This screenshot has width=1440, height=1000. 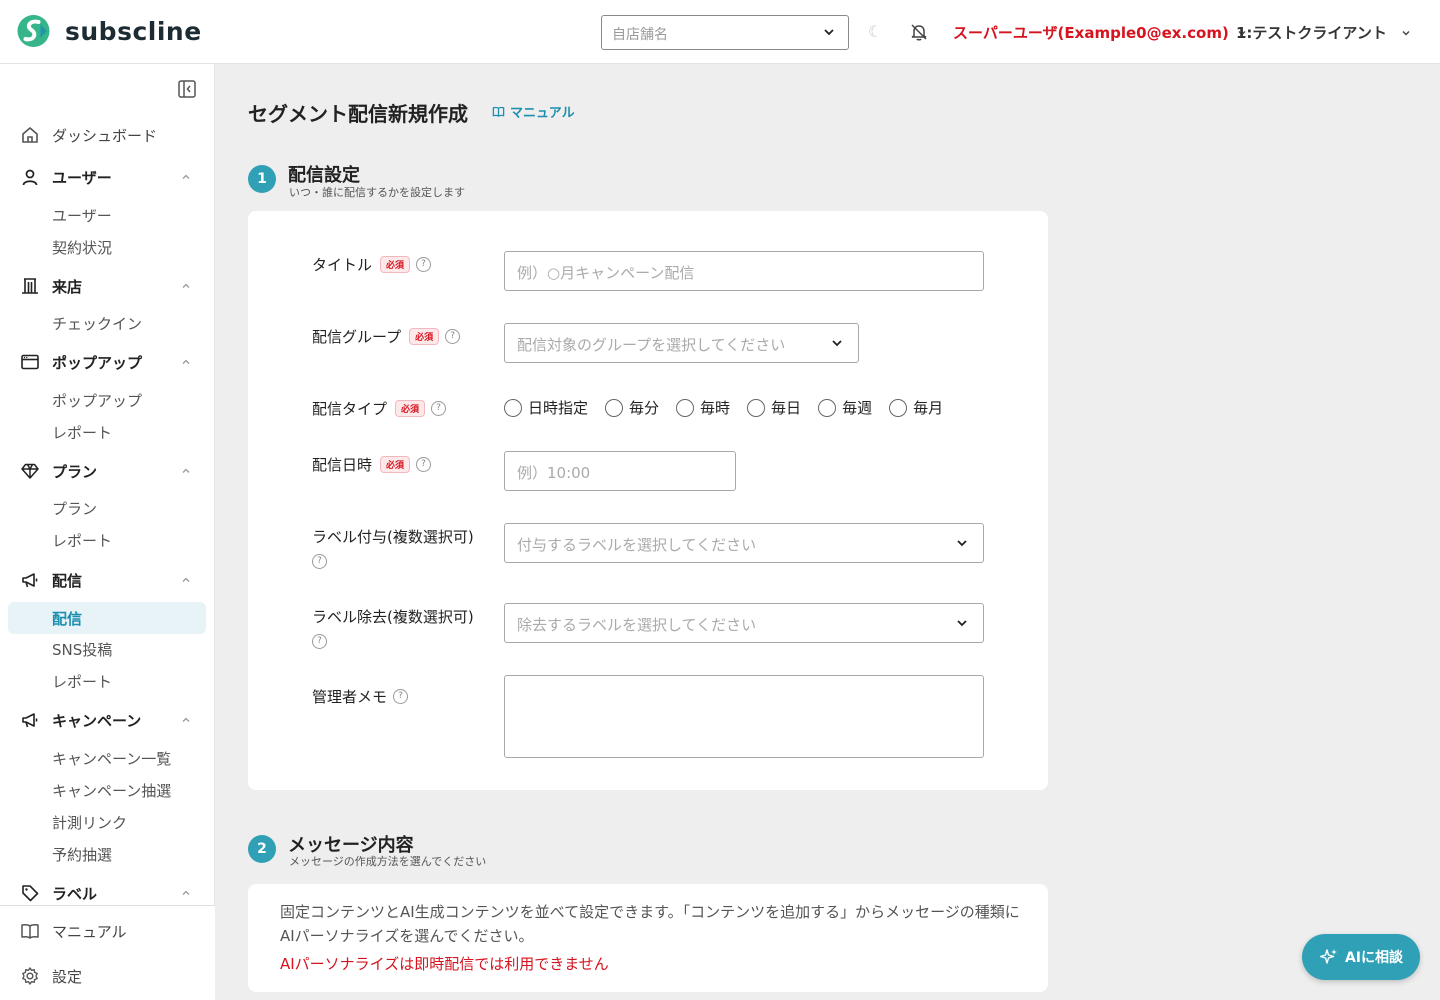 I want to click on sidebar-group-campaign: キャンペーン, so click(x=105, y=720).